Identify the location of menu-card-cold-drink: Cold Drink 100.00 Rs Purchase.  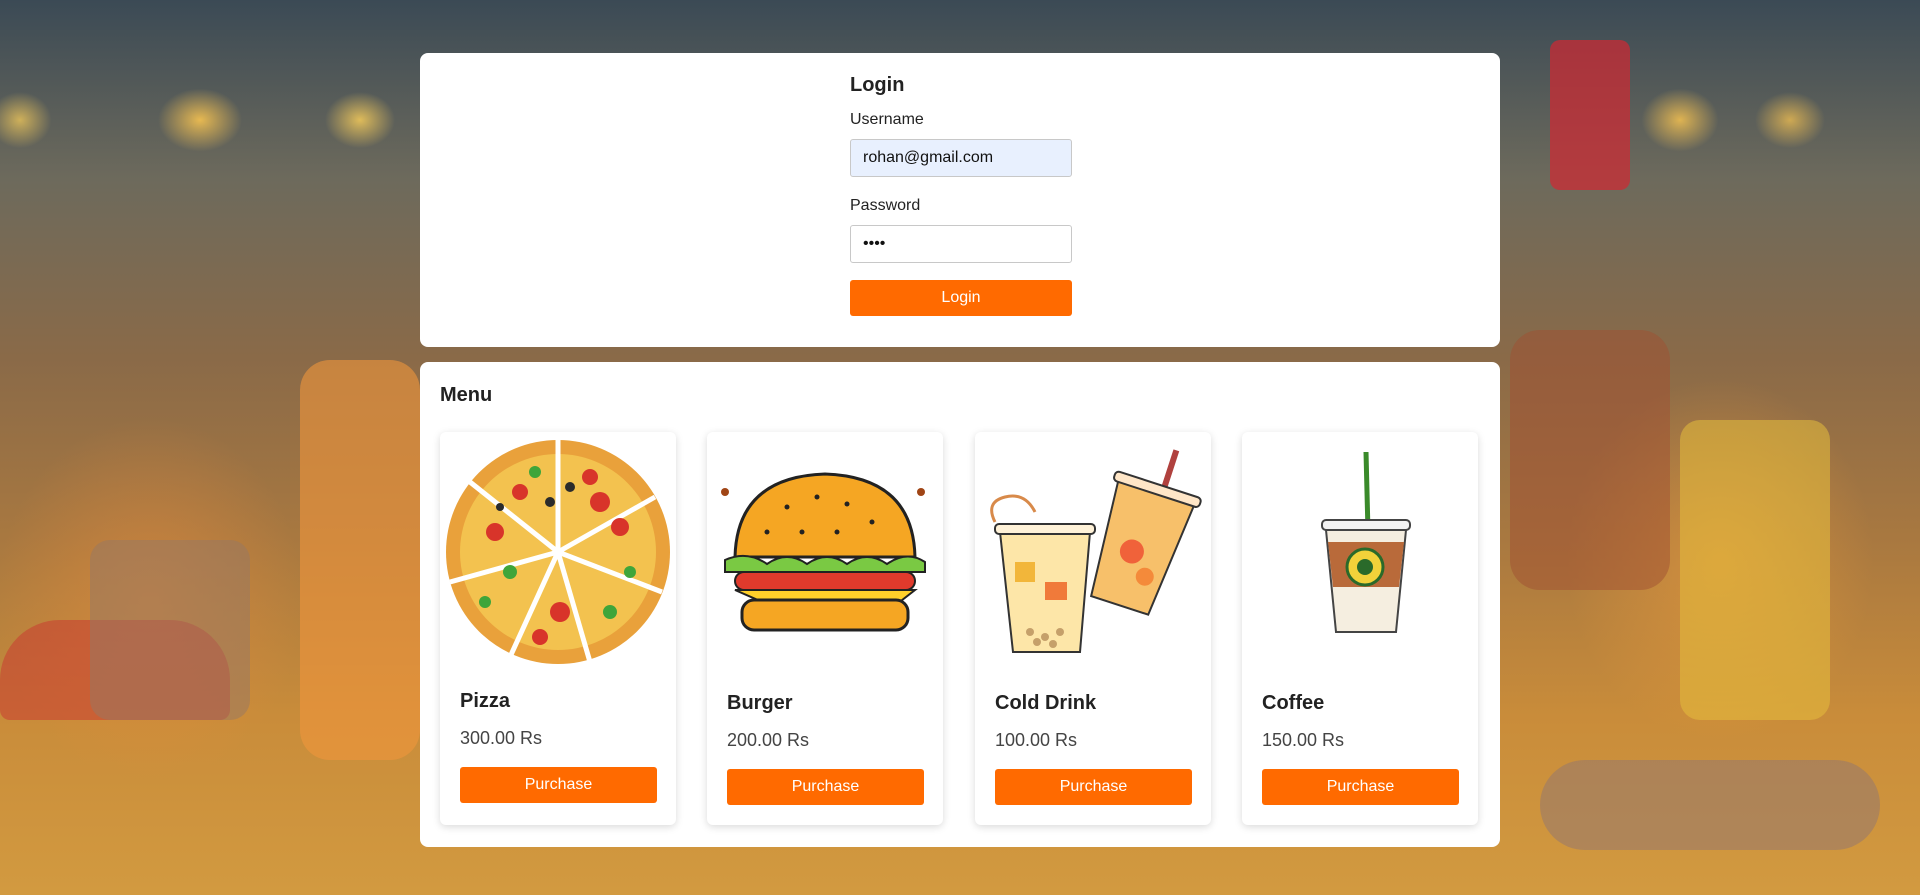
(1093, 628).